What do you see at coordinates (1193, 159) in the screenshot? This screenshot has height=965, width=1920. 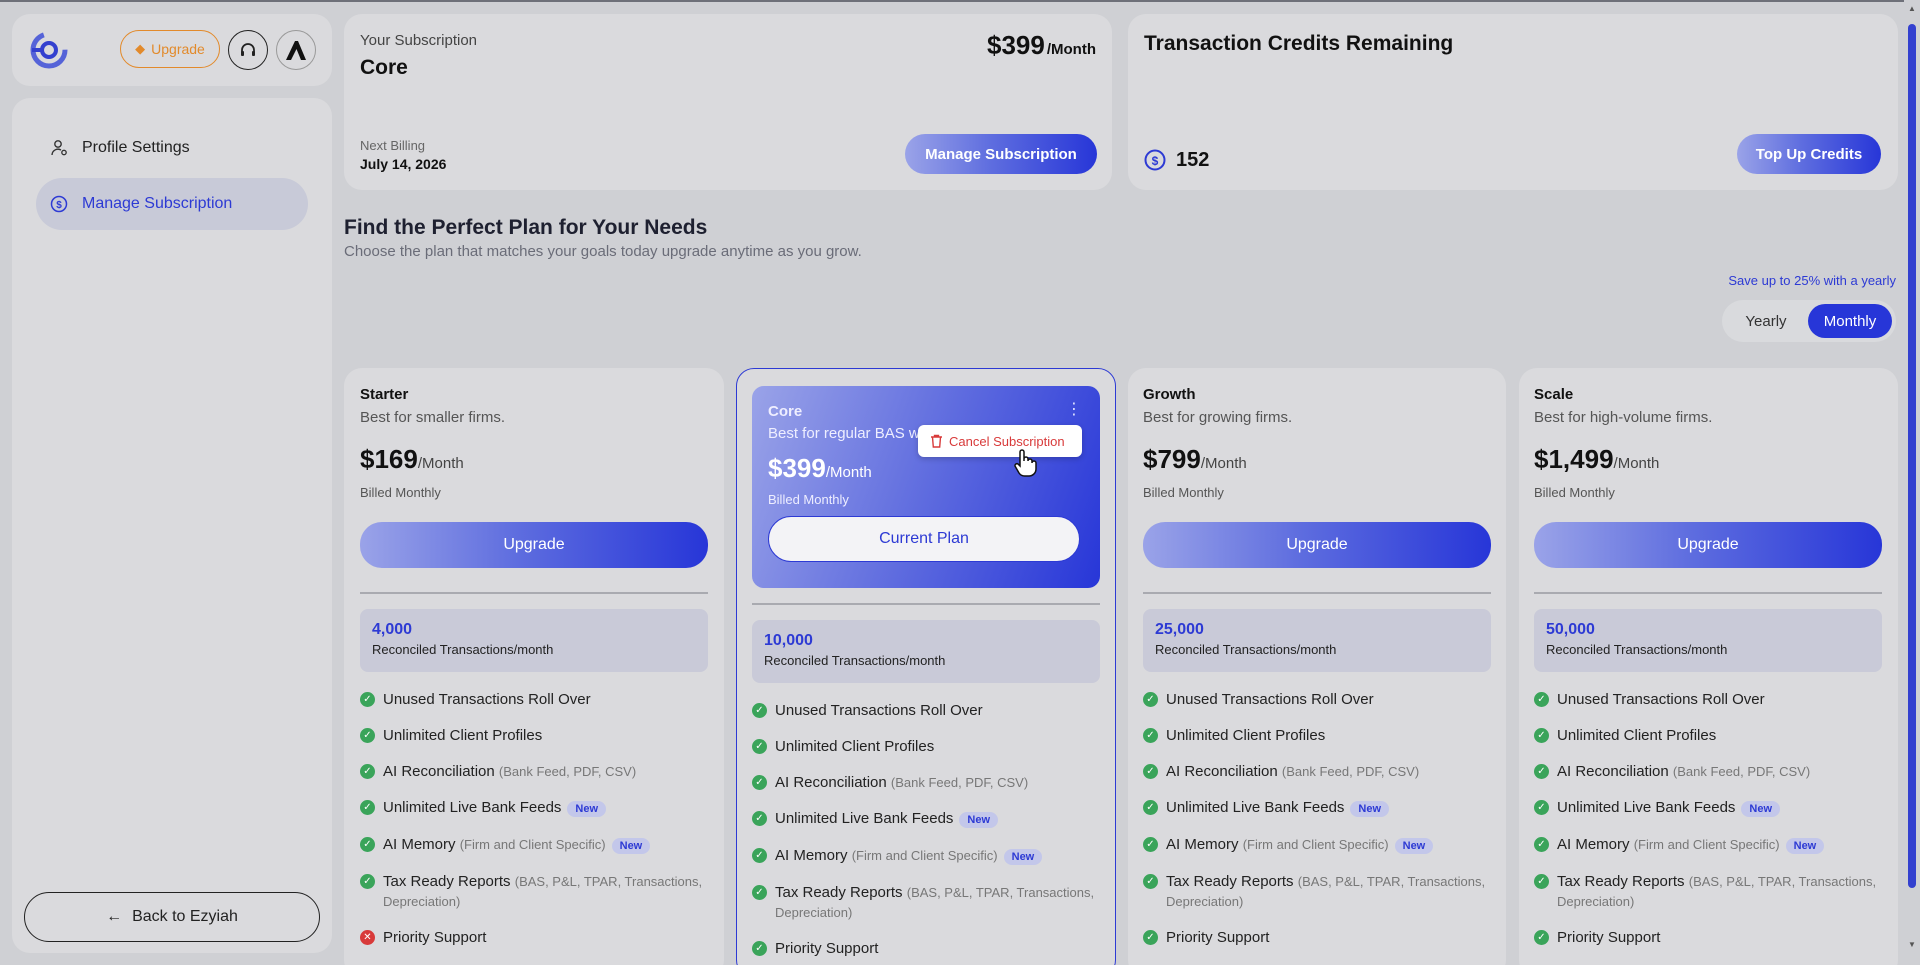 I see `credits-count: 152` at bounding box center [1193, 159].